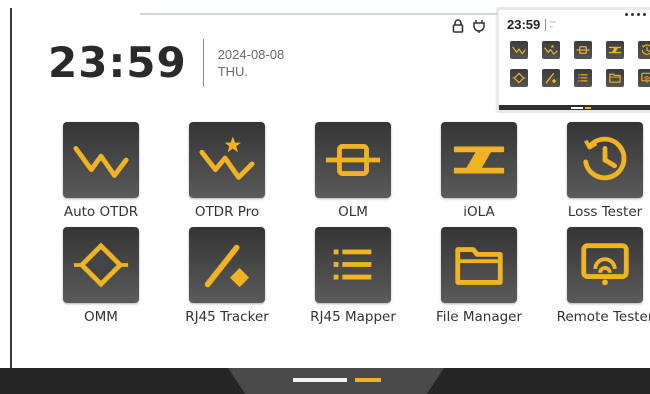 The width and height of the screenshot is (650, 394). I want to click on page-indicator, so click(337, 380).